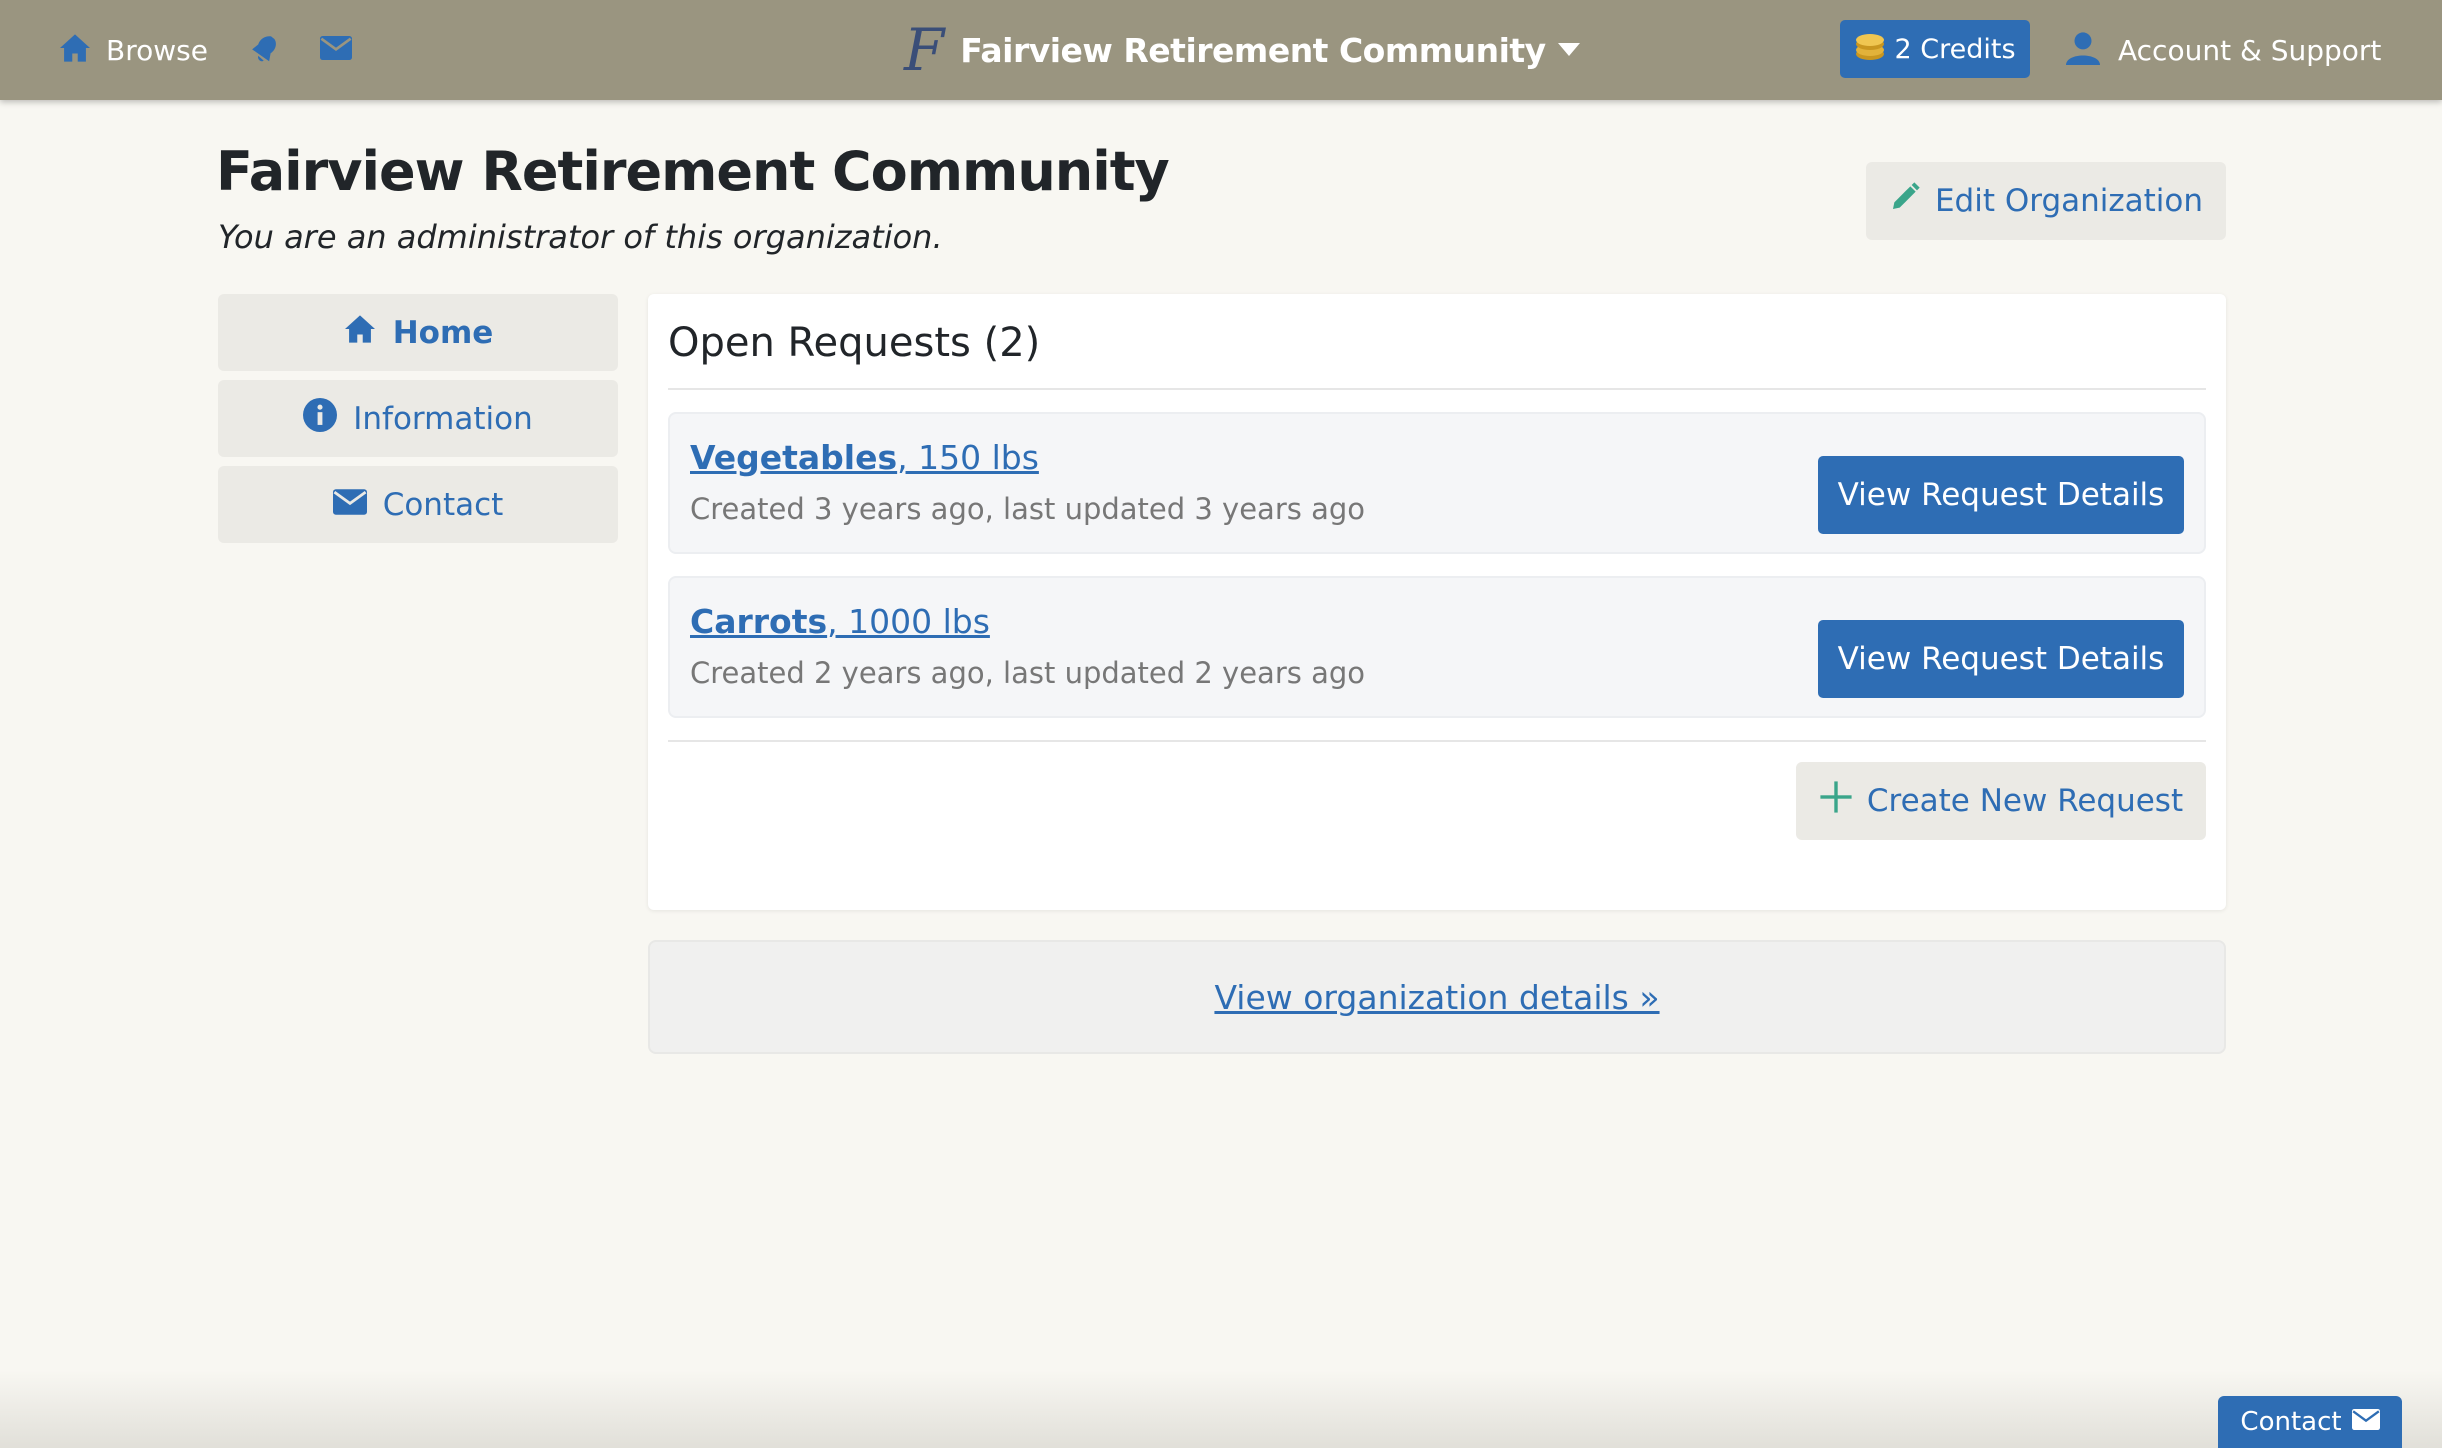  Describe the element at coordinates (443, 504) in the screenshot. I see `sidenav-item-label: Contact` at that location.